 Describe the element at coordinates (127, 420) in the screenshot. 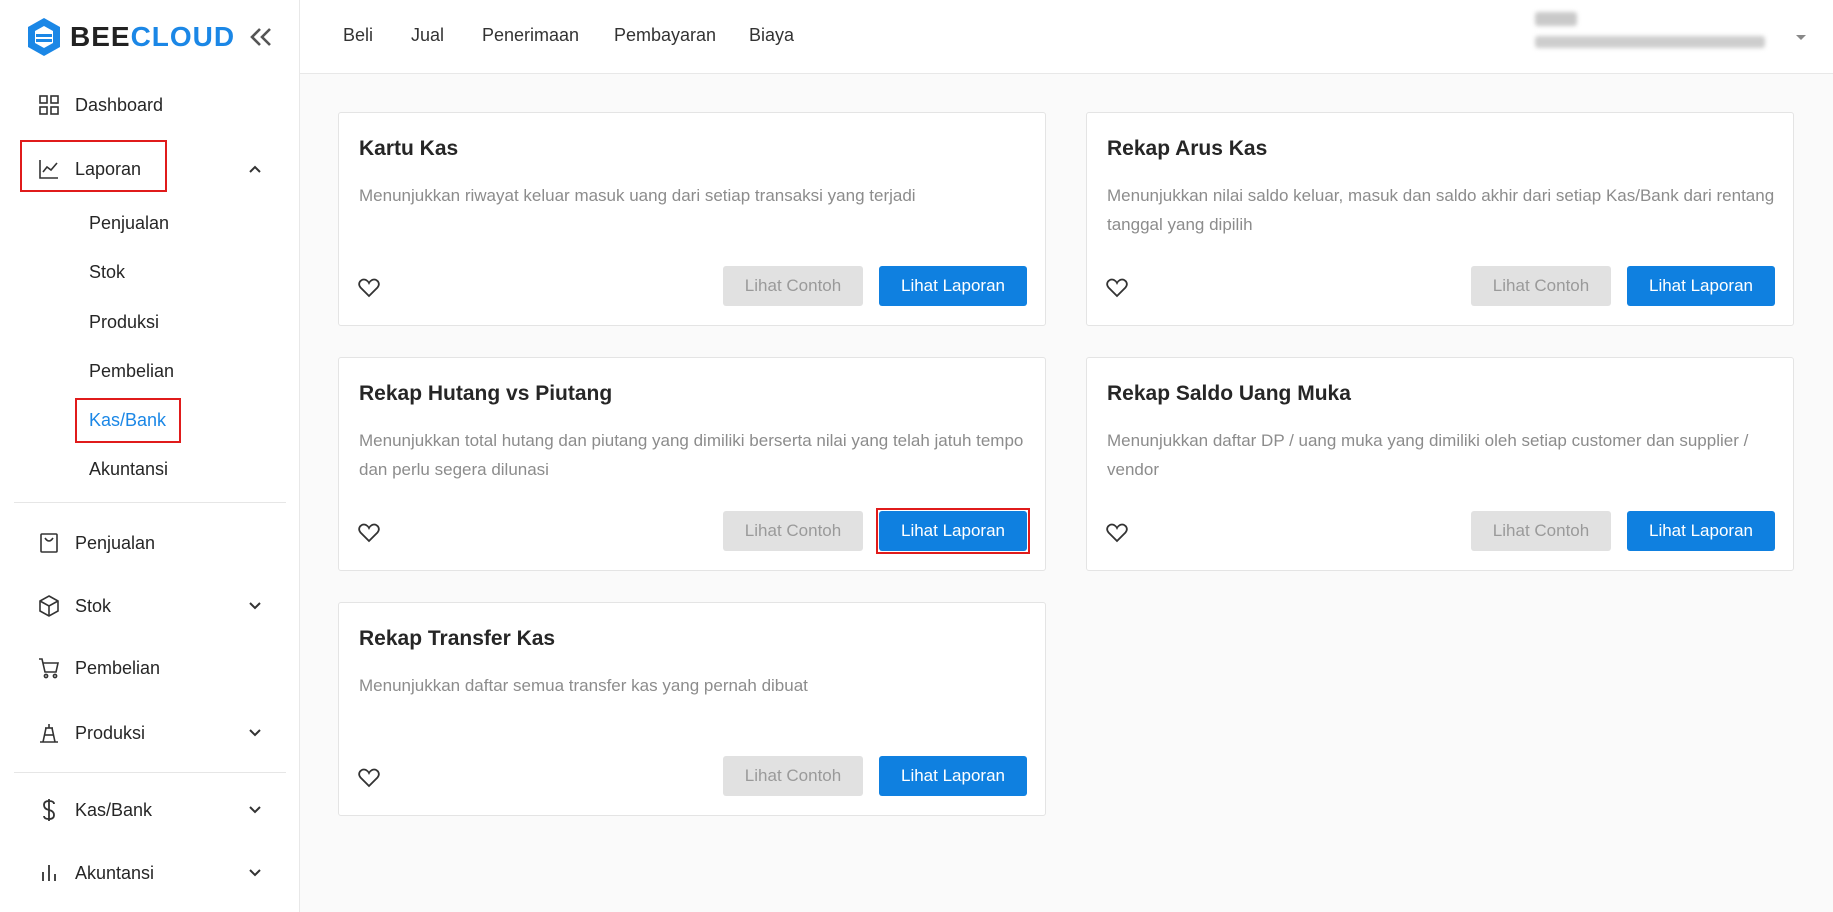

I see `submenu-item-kas-bank: Kas/Bank` at that location.